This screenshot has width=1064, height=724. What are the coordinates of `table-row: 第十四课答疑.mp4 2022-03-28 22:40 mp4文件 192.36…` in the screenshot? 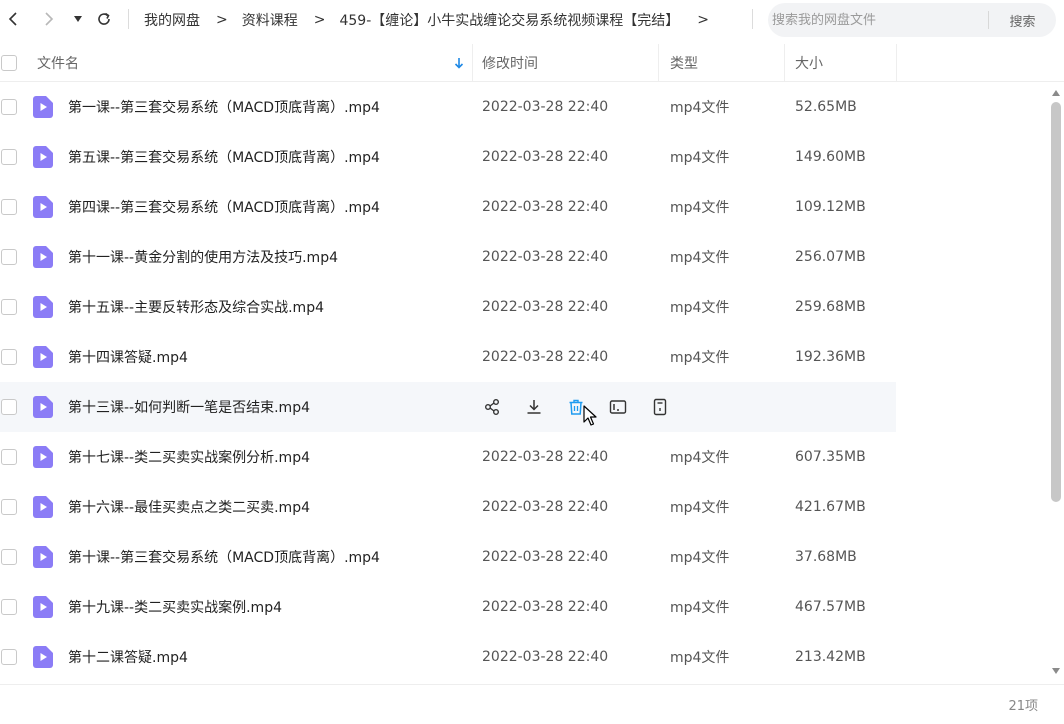 It's located at (448, 357).